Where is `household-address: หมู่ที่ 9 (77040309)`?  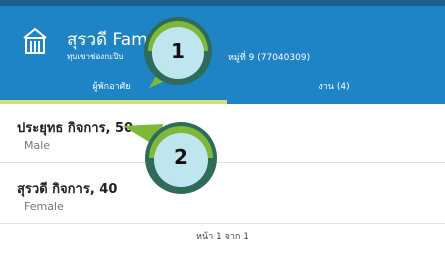
household-address: หมู่ที่ 9 (77040309) is located at coordinates (269, 58).